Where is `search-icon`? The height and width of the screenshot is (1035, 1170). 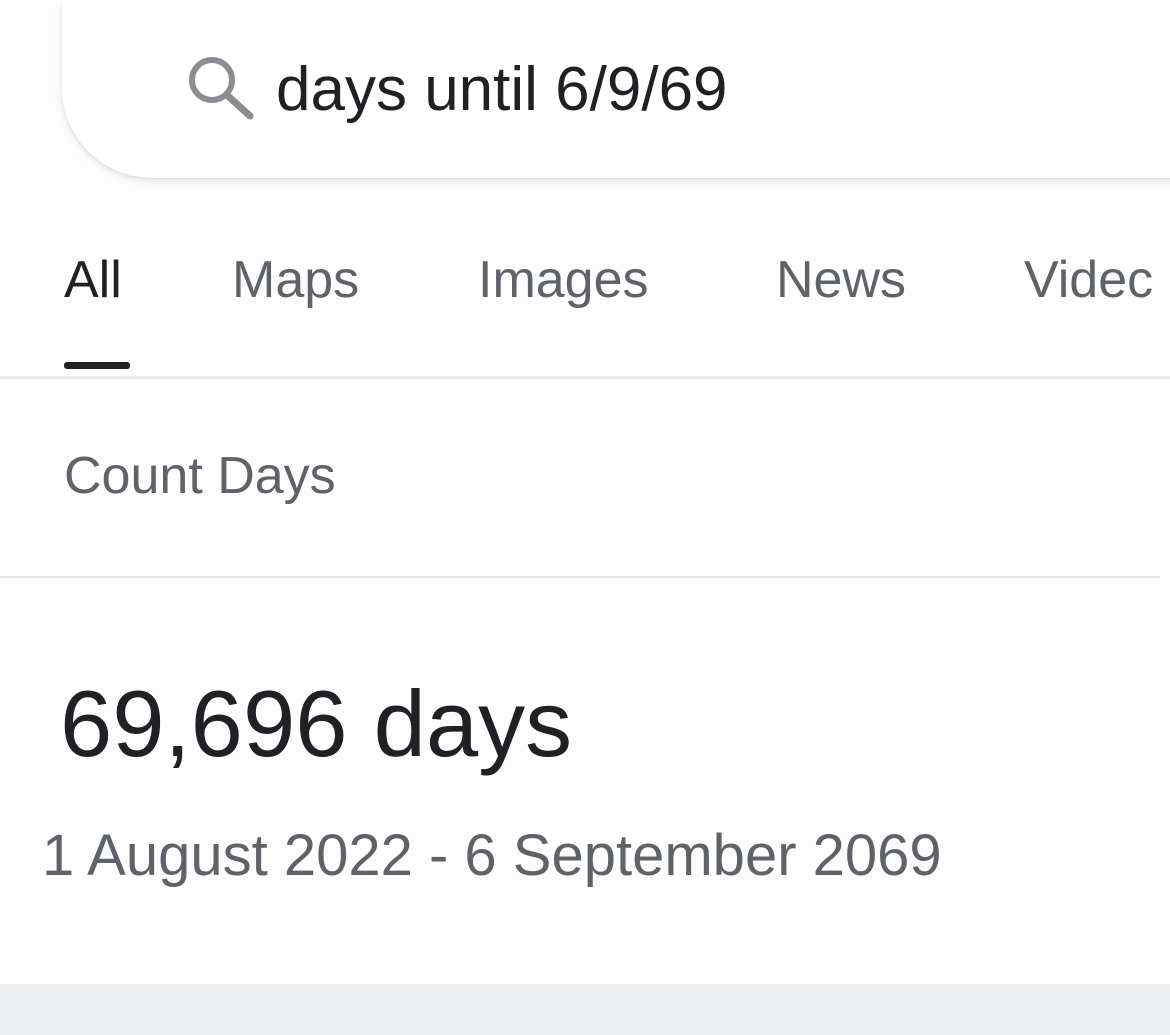
search-icon is located at coordinates (222, 87).